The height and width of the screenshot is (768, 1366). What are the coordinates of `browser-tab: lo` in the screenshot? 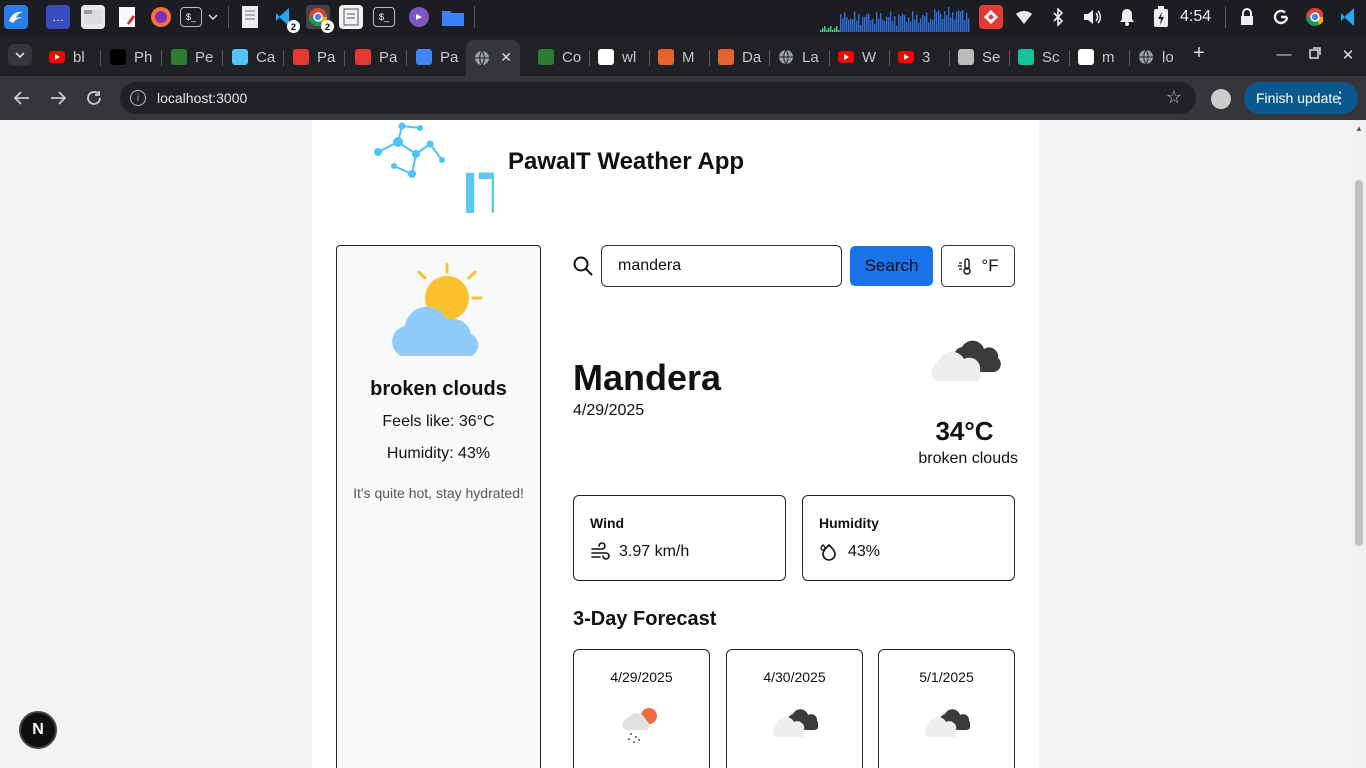 It's located at (1159, 57).